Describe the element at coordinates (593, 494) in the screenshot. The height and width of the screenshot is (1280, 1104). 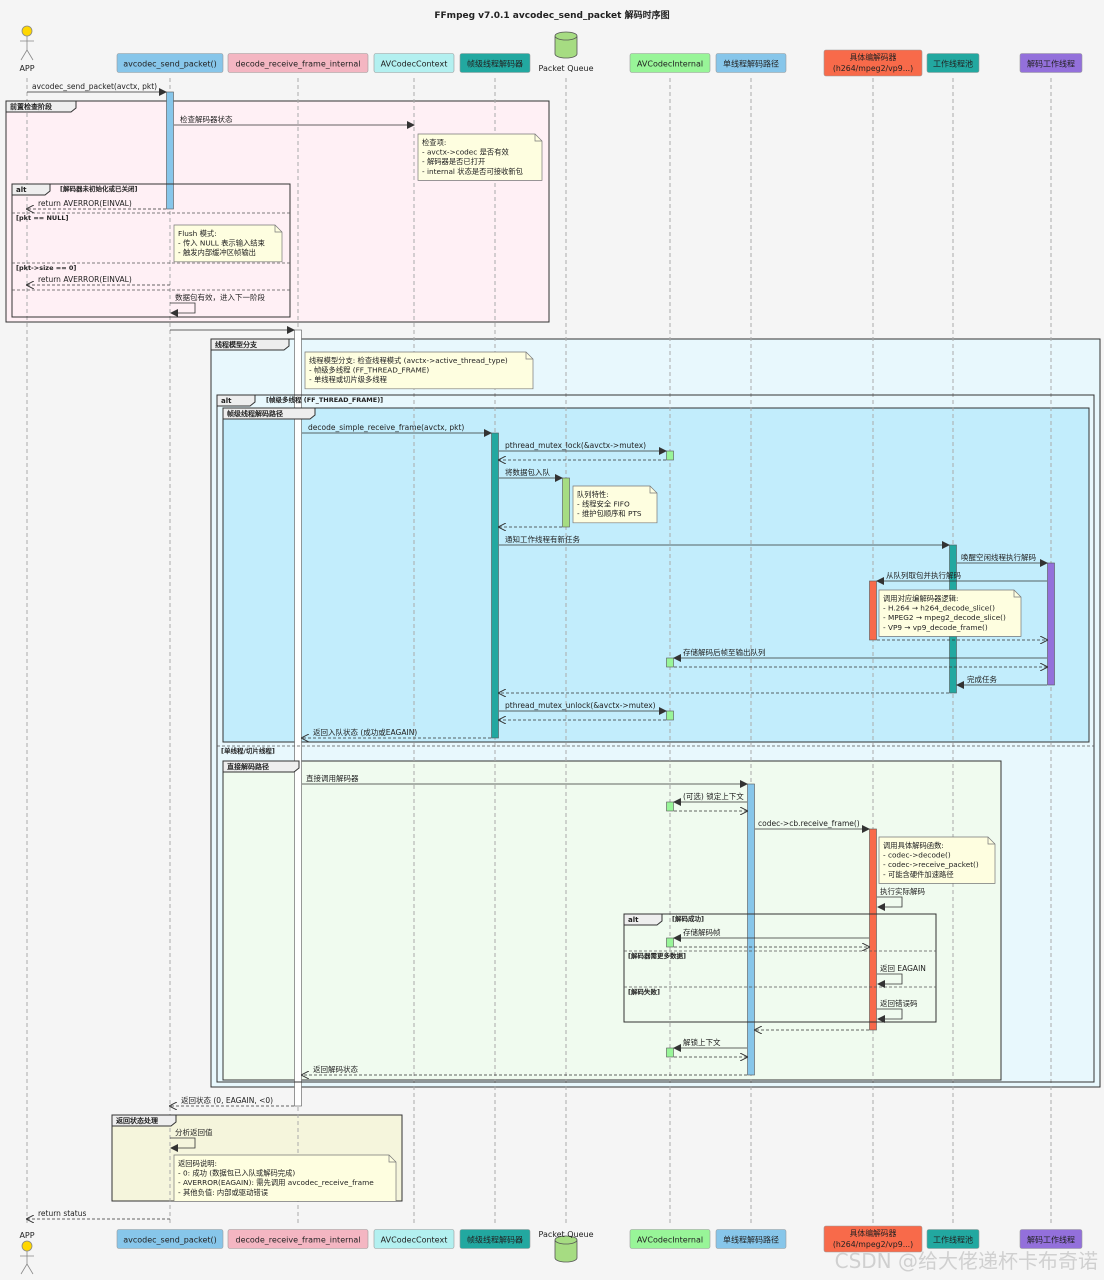
I see `note-line: 队列特性:` at that location.